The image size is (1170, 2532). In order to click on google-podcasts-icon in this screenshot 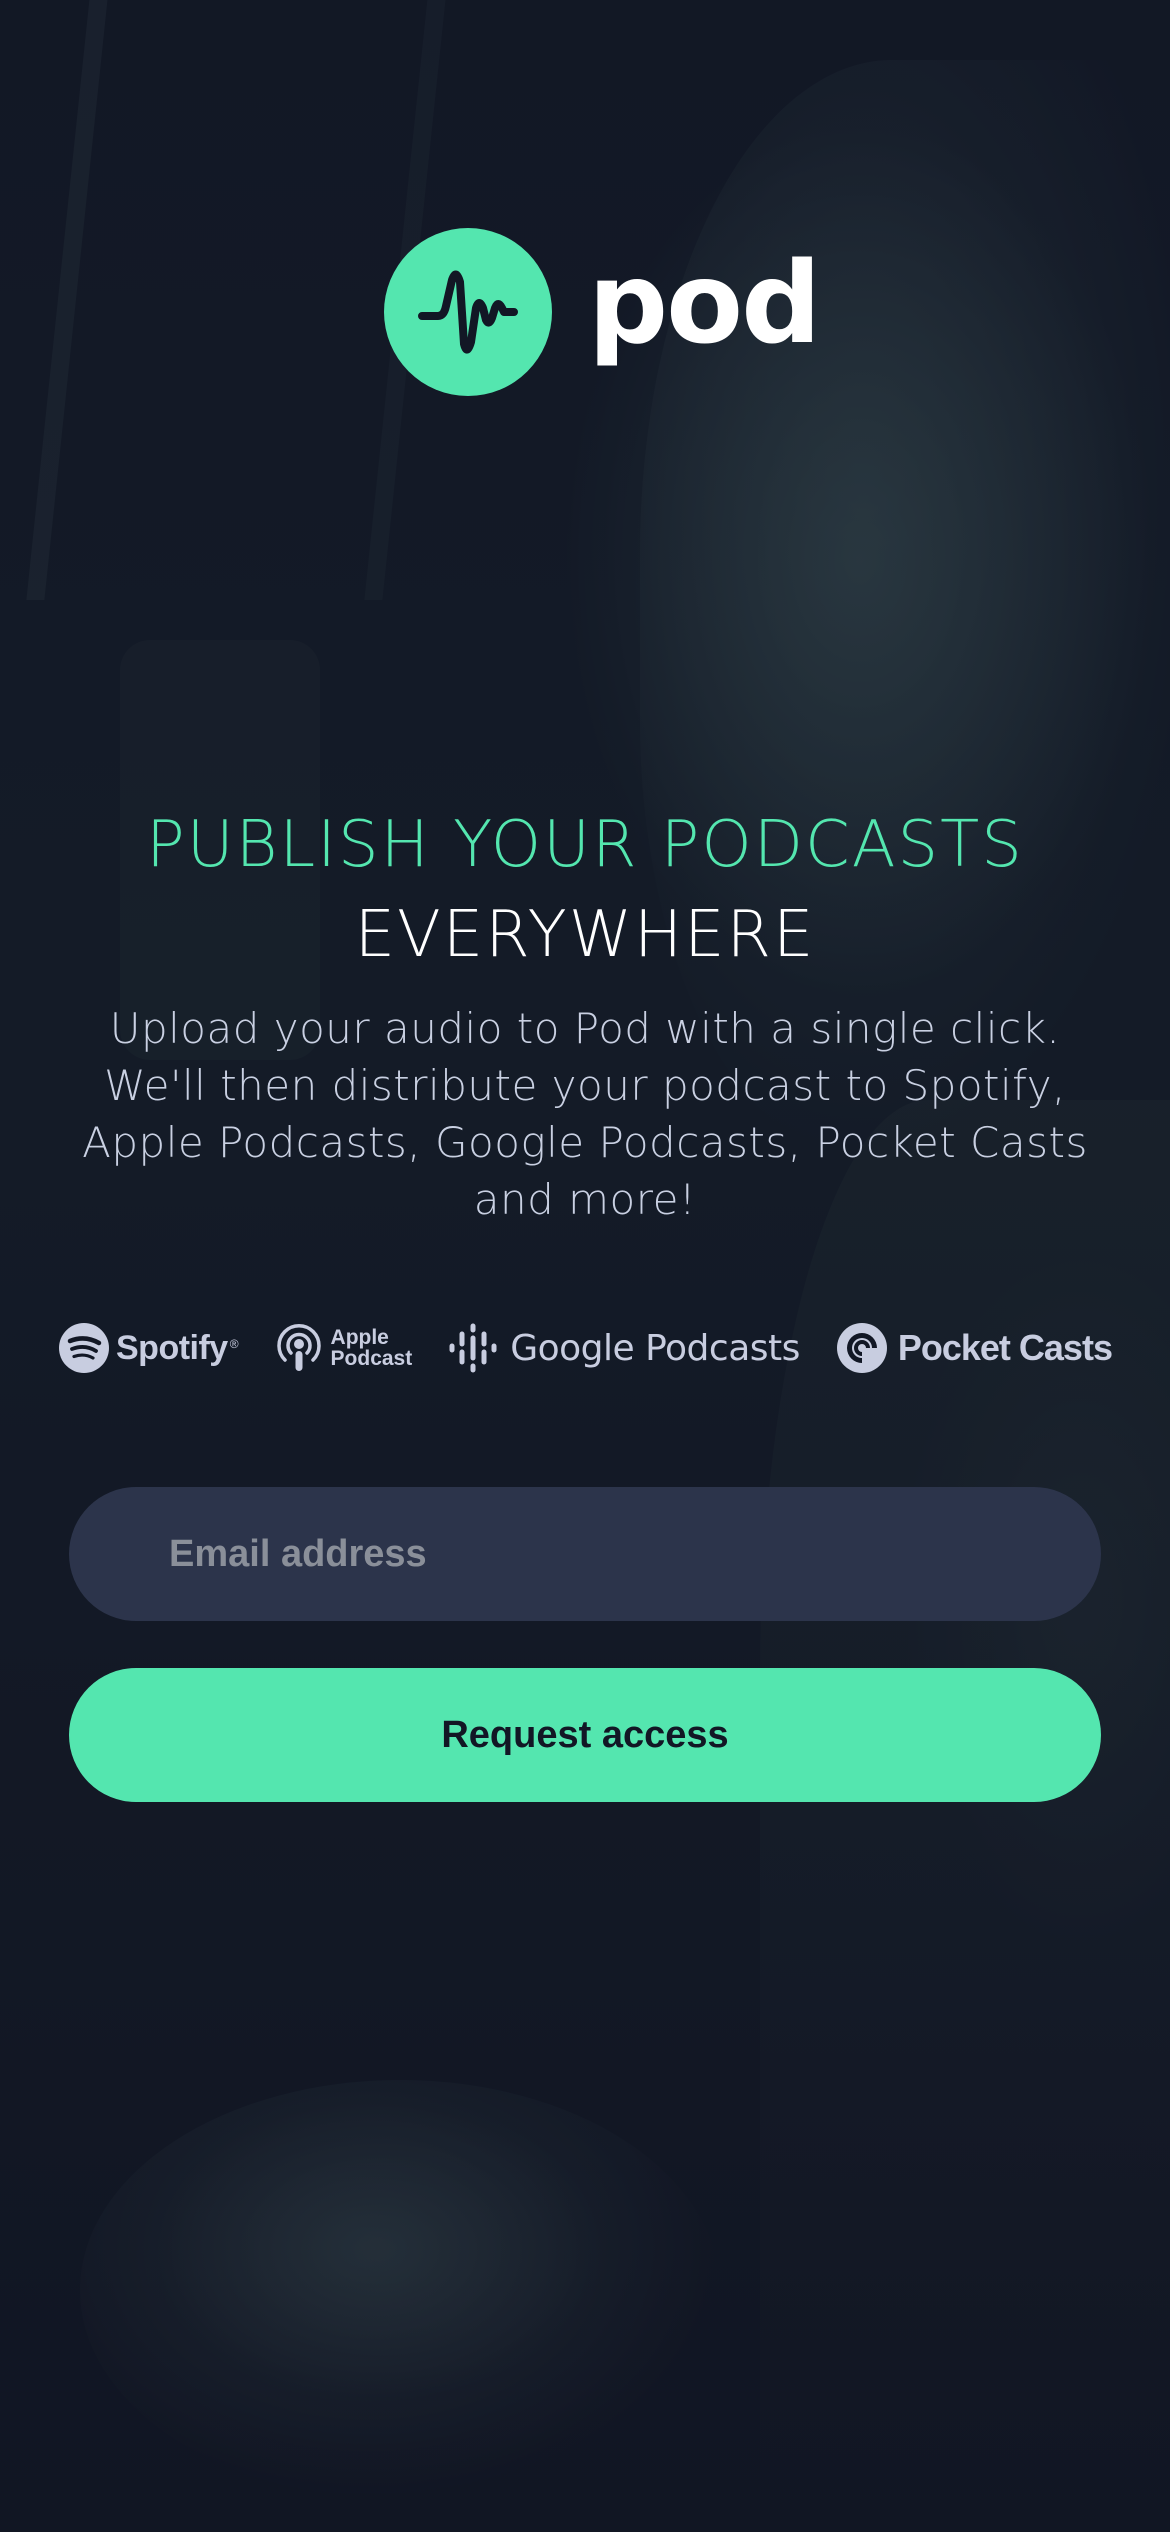, I will do `click(473, 1348)`.